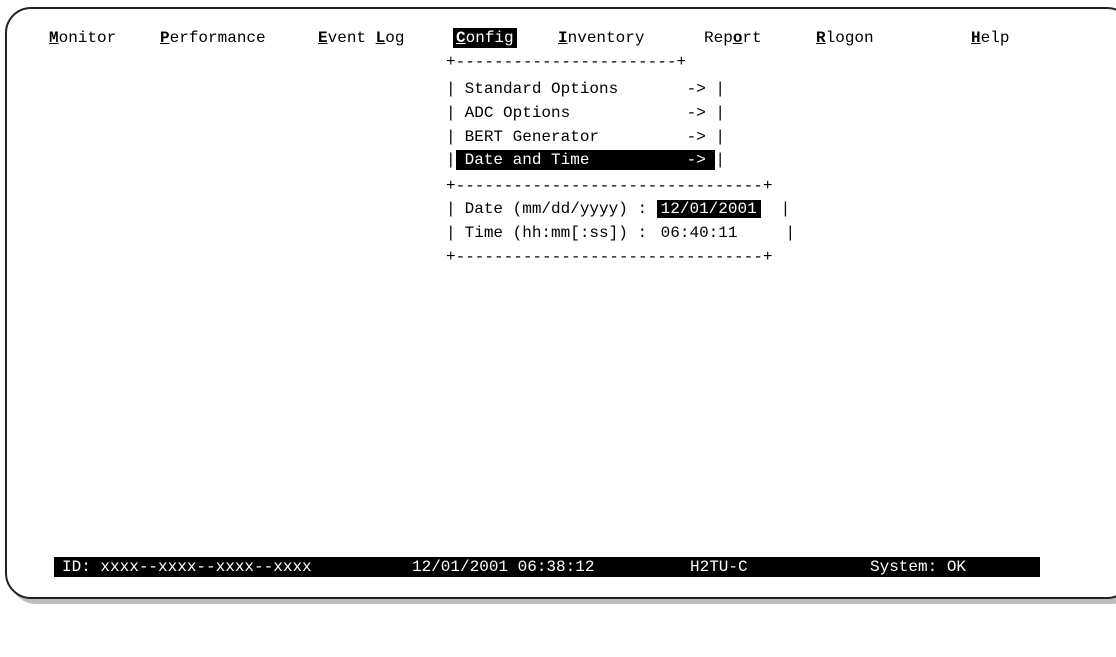  What do you see at coordinates (719, 567) in the screenshot?
I see `status-device: H2TU-C` at bounding box center [719, 567].